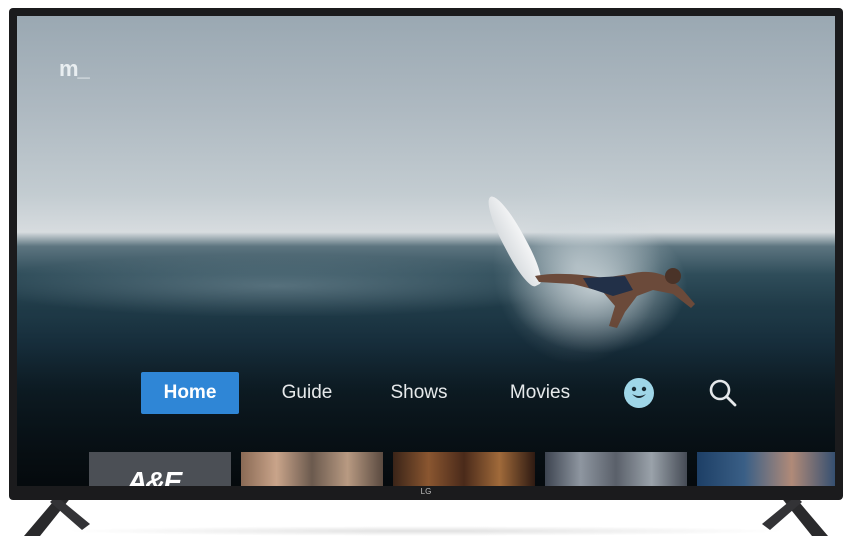 Image resolution: width=851 pixels, height=542 pixels. Describe the element at coordinates (312, 469) in the screenshot. I see `carousel-item-cast-group` at that location.